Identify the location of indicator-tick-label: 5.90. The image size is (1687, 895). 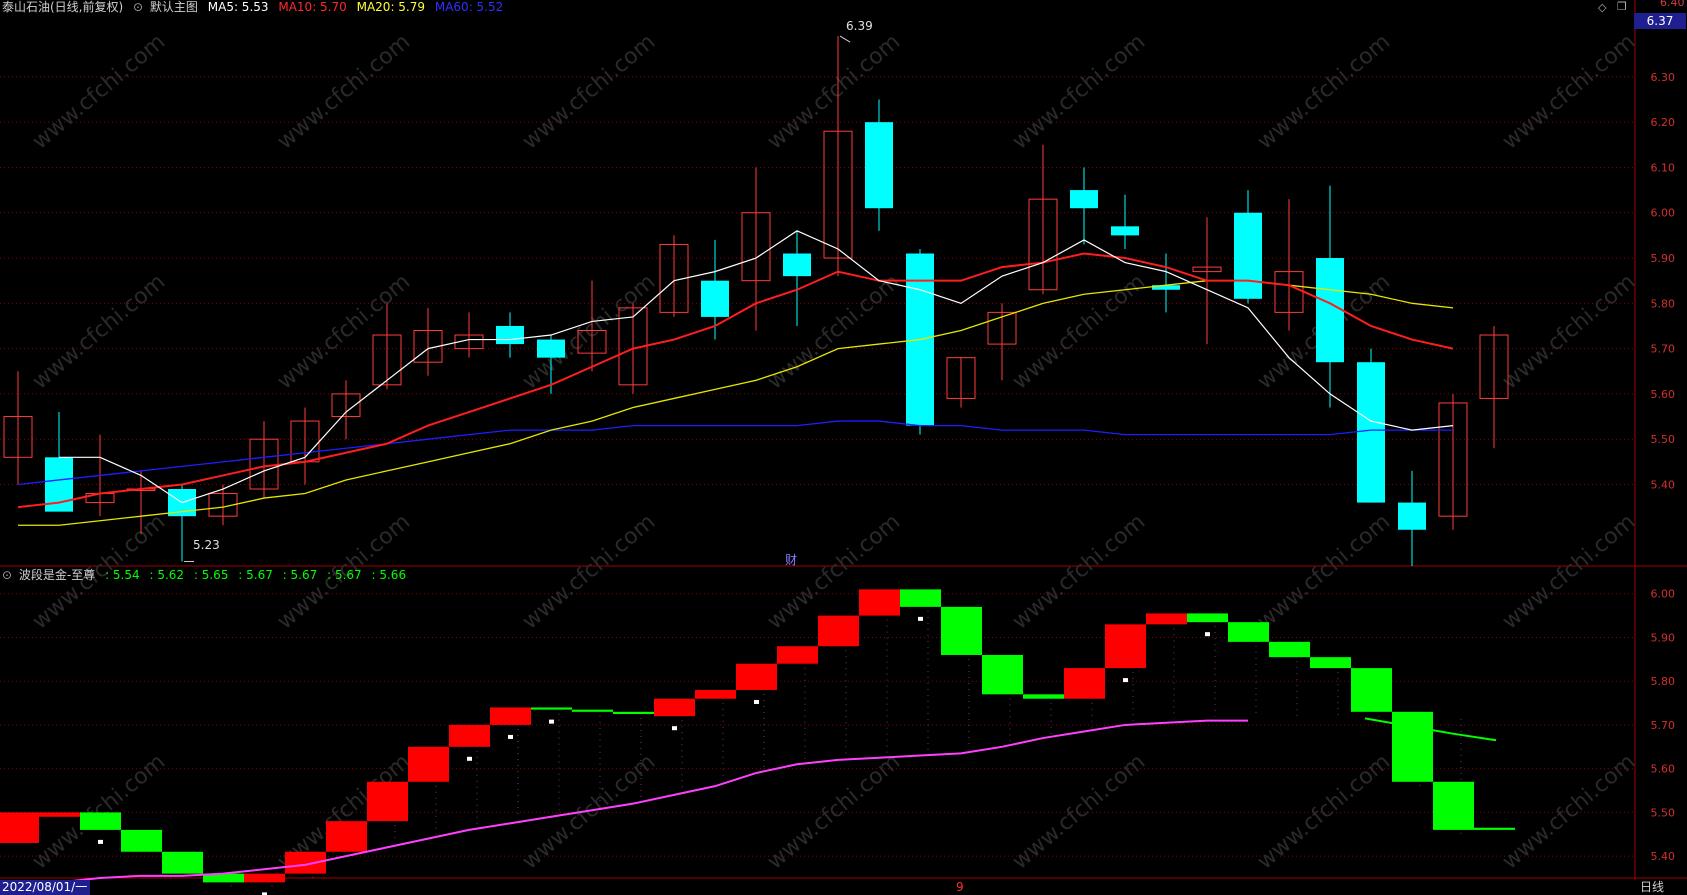
(1663, 637).